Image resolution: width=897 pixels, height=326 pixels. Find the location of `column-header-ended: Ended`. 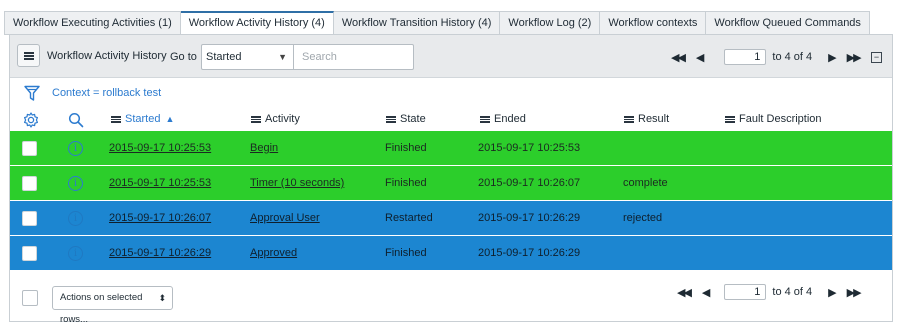

column-header-ended: Ended is located at coordinates (503, 119).